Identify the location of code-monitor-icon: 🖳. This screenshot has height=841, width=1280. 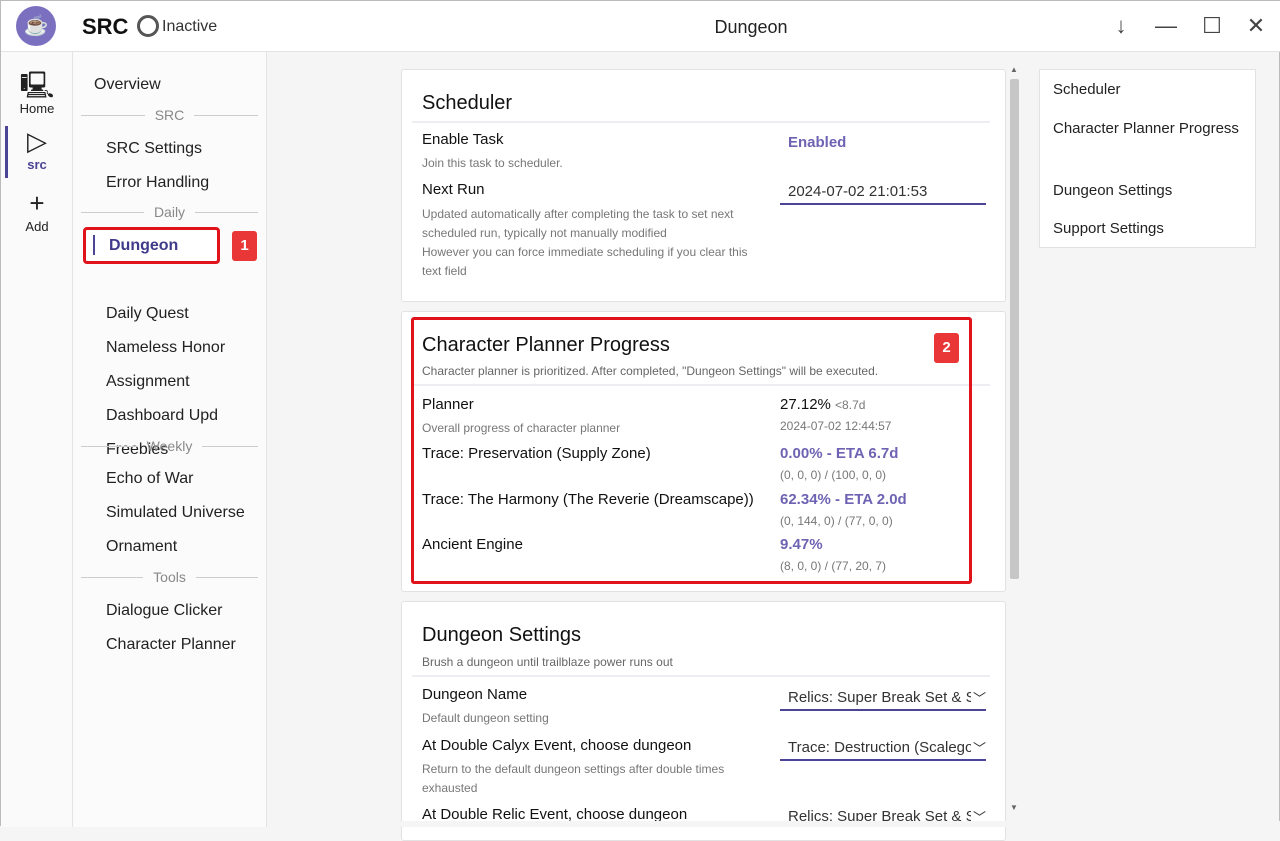
(37, 85).